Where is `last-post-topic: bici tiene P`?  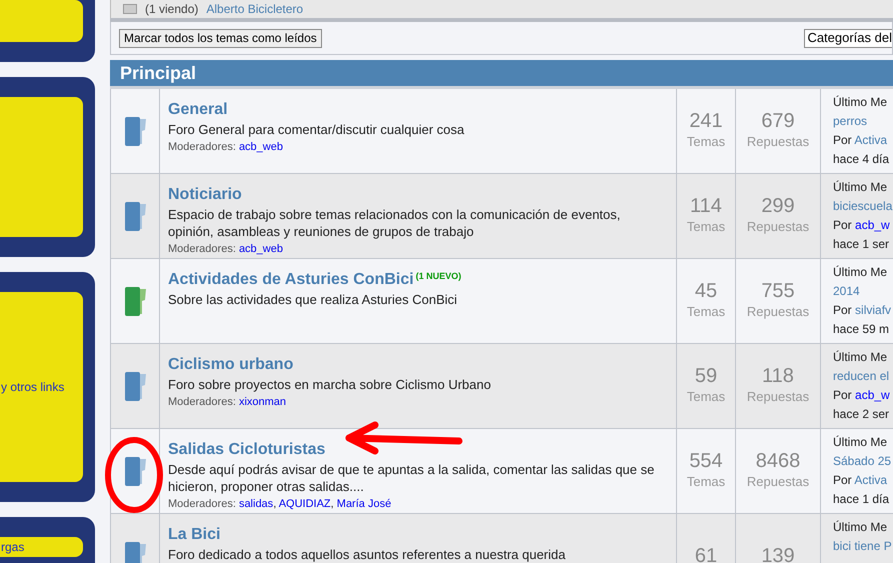
last-post-topic: bici tiene P is located at coordinates (862, 546).